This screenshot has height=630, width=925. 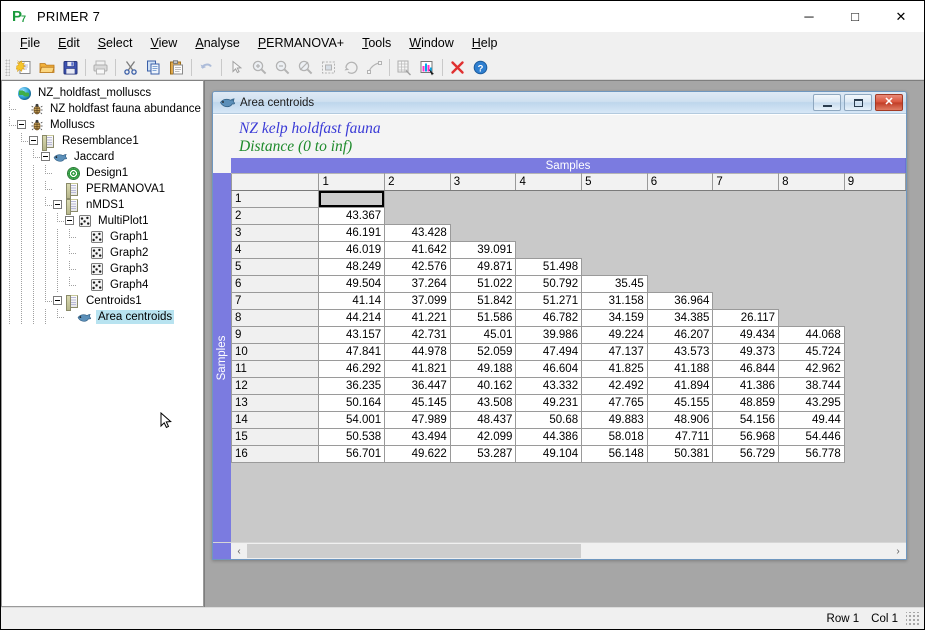 What do you see at coordinates (352, 216) in the screenshot?
I see `matrix-cell: 43.367` at bounding box center [352, 216].